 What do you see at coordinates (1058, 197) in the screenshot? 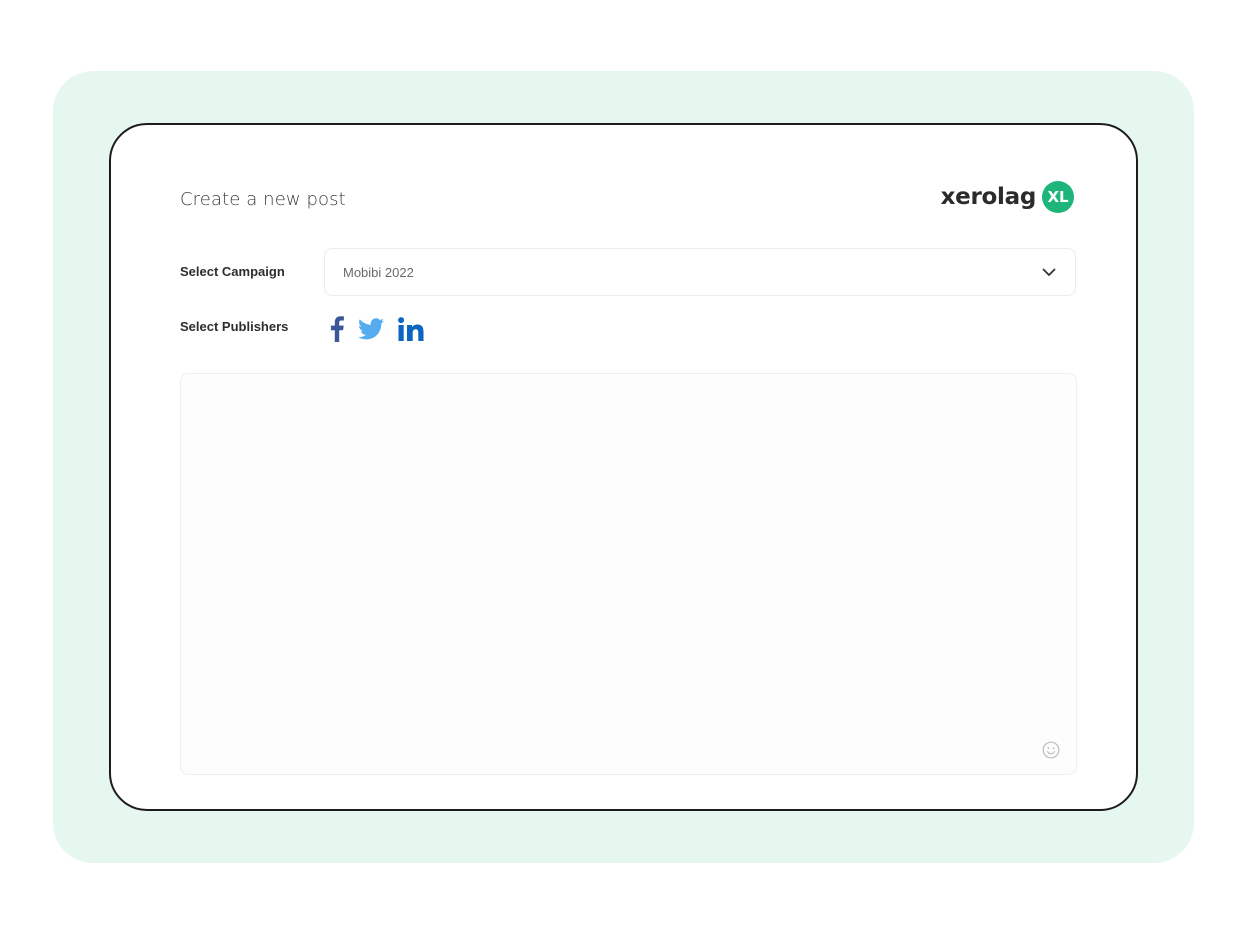
I see `logo-badge: XL` at bounding box center [1058, 197].